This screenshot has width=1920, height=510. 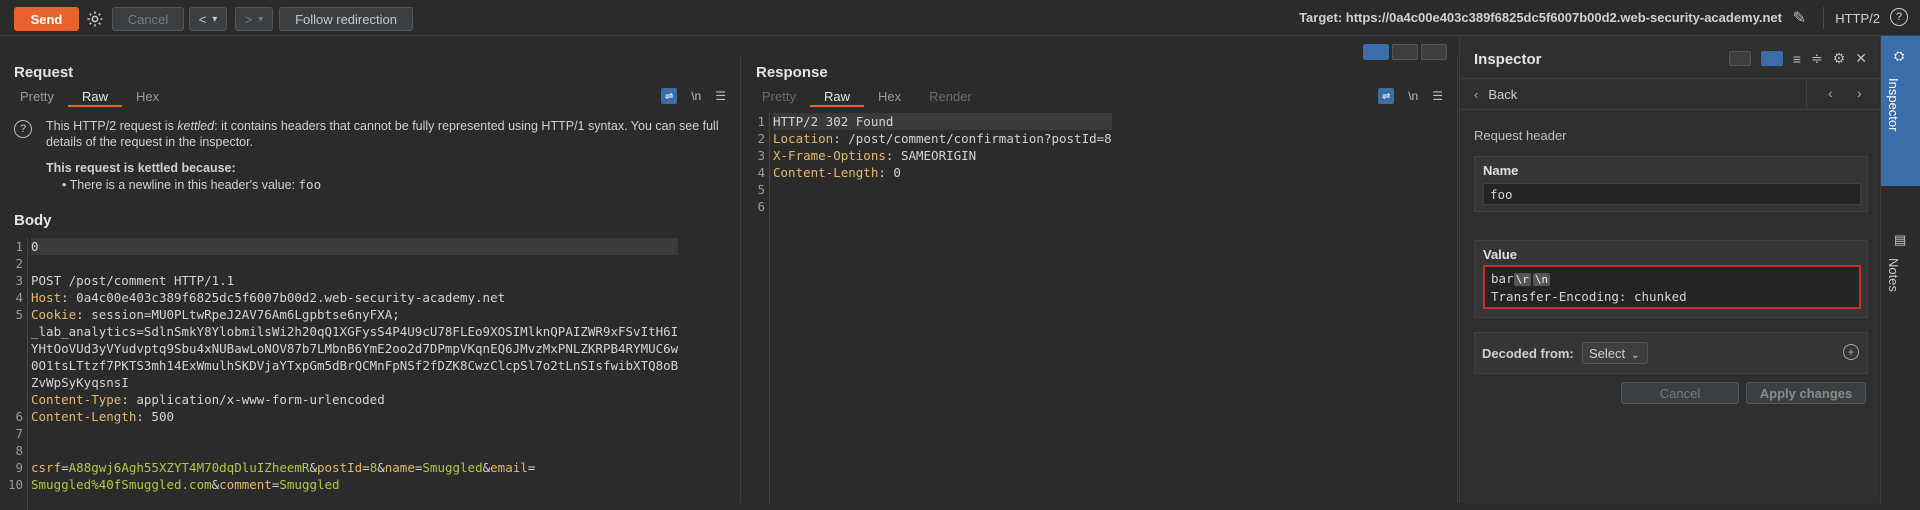 I want to click on kettled-em: kettled, so click(x=196, y=126).